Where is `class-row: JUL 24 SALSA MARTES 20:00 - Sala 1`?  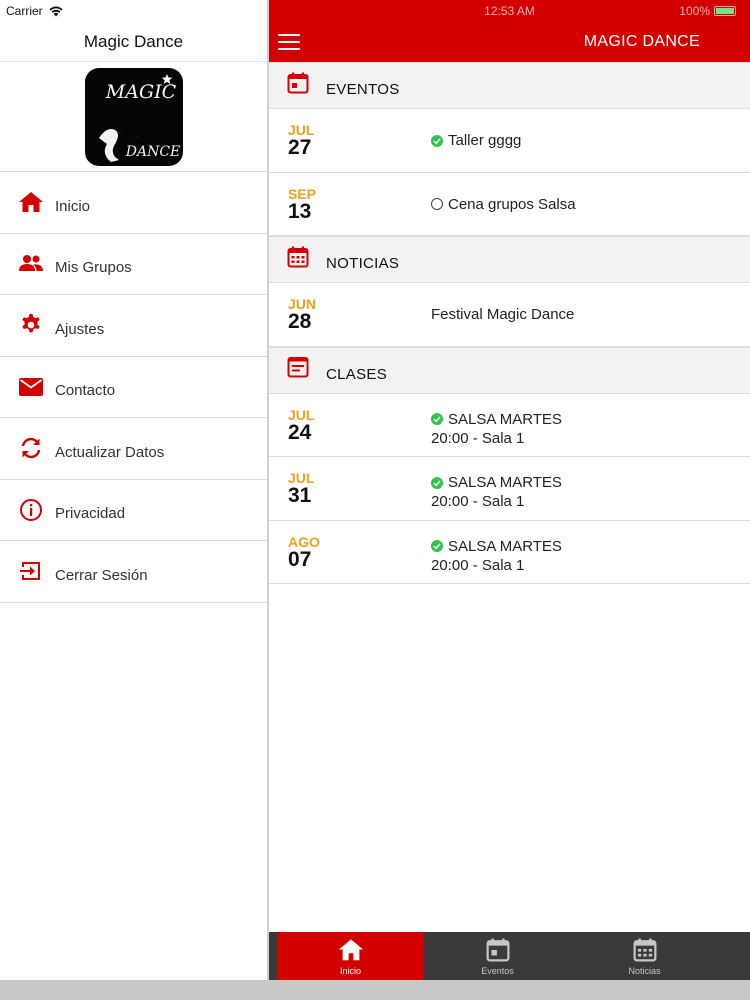
class-row: JUL 24 SALSA MARTES 20:00 - Sala 1 is located at coordinates (509, 425).